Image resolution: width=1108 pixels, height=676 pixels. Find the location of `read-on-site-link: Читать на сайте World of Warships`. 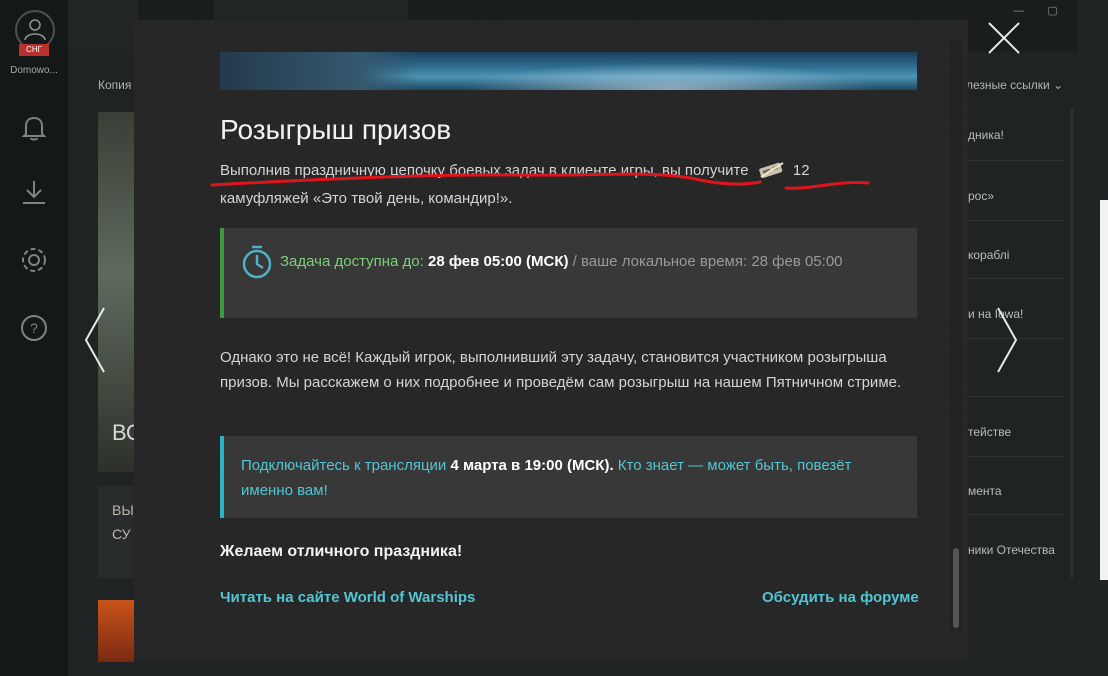

read-on-site-link: Читать на сайте World of Warships is located at coordinates (347, 597).